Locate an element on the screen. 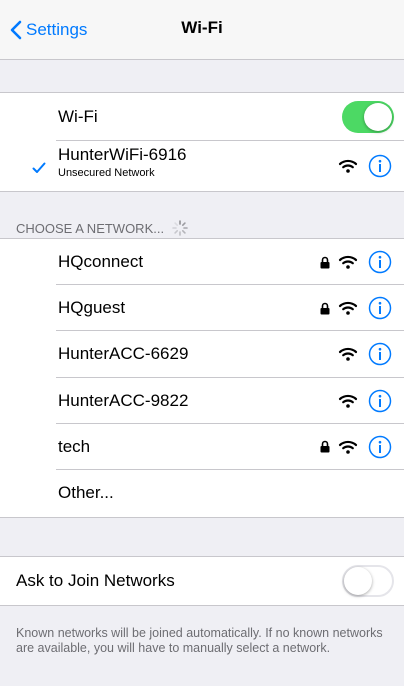 This screenshot has height=686, width=404. network-row: HunterACC-9822 is located at coordinates (202, 400).